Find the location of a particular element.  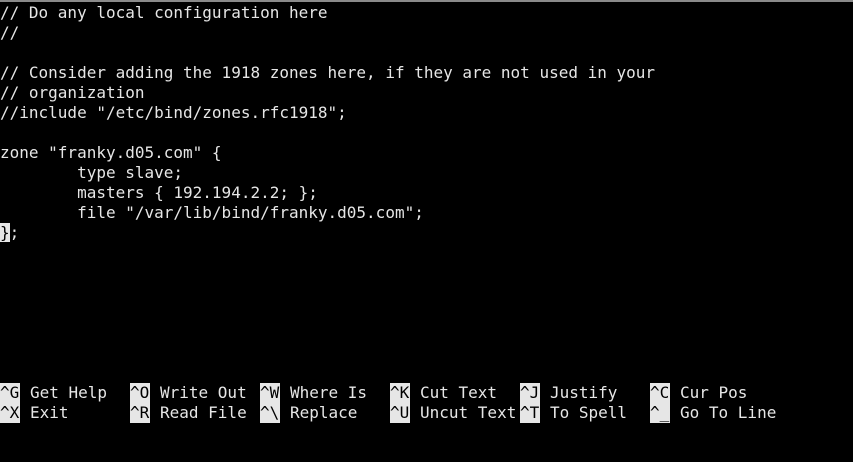

shortcut-label: Go To Line is located at coordinates (728, 412).